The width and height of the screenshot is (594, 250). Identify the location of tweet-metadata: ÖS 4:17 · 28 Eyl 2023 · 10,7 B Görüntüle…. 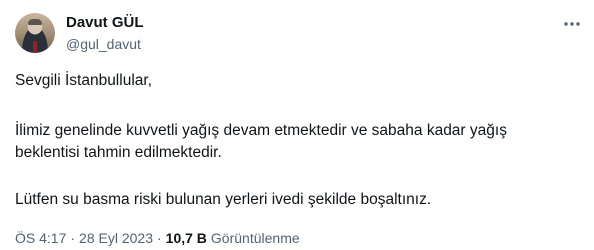
(157, 238).